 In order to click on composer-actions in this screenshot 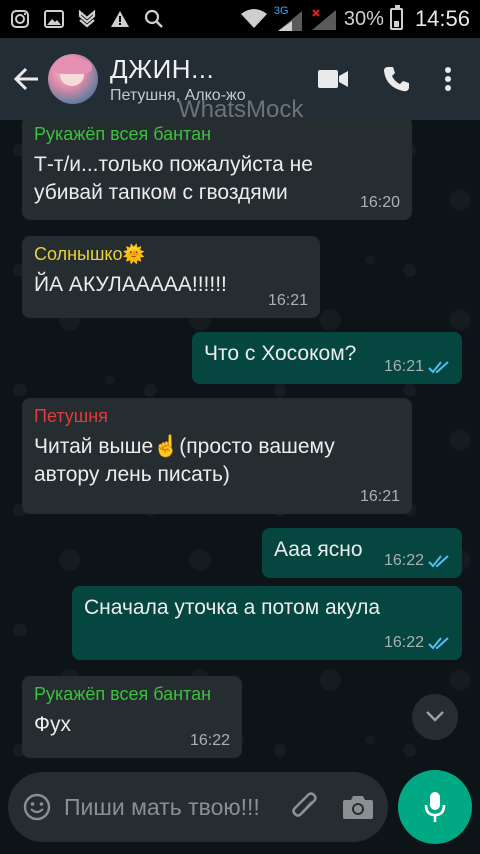, I will do `click(332, 807)`.